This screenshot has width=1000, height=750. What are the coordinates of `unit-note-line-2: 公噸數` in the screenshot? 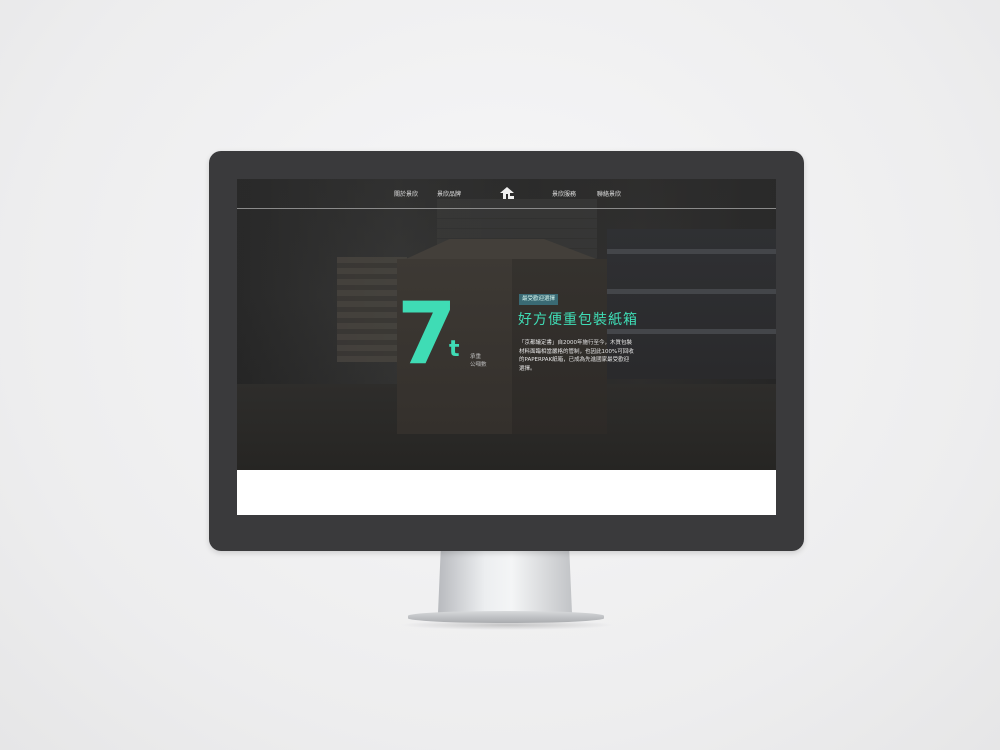 It's located at (478, 365).